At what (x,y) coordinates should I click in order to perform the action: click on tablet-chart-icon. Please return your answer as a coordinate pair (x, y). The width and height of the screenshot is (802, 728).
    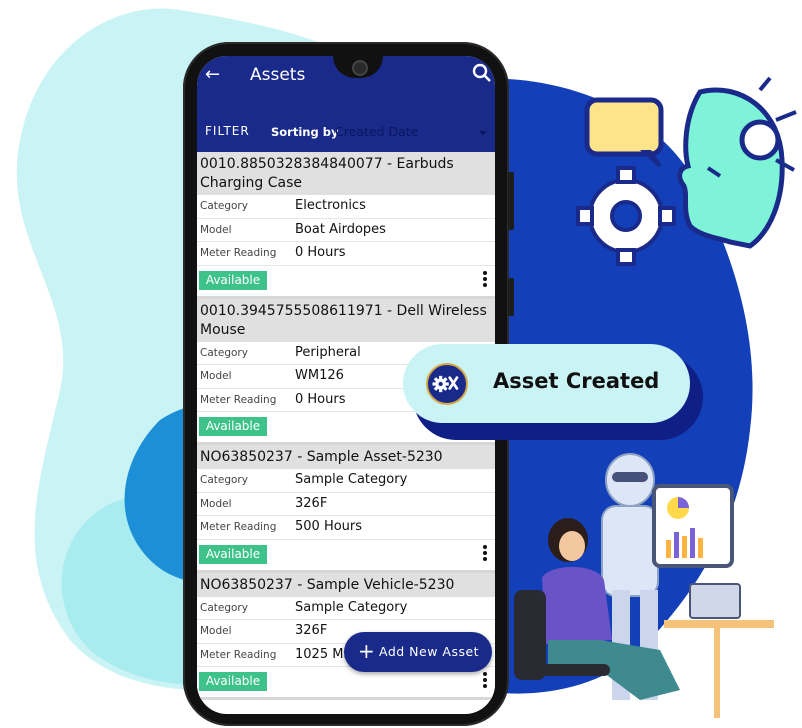
    Looking at the image, I should click on (693, 526).